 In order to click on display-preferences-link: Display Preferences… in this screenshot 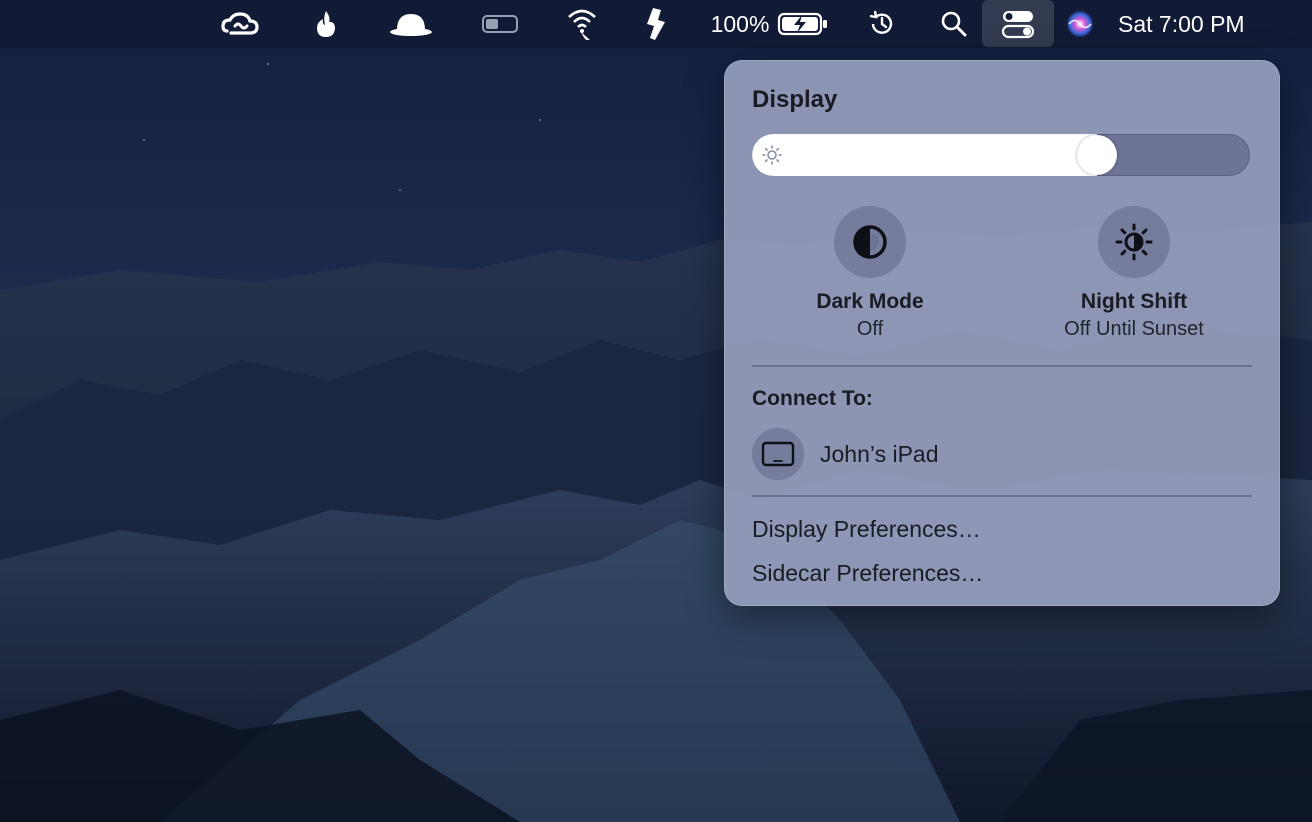, I will do `click(866, 529)`.